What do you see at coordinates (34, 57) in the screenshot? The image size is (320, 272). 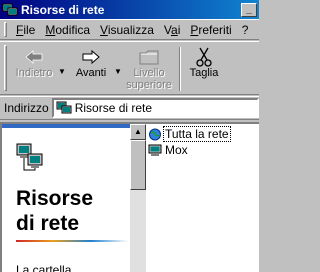 I see `back-arrow-icon` at bounding box center [34, 57].